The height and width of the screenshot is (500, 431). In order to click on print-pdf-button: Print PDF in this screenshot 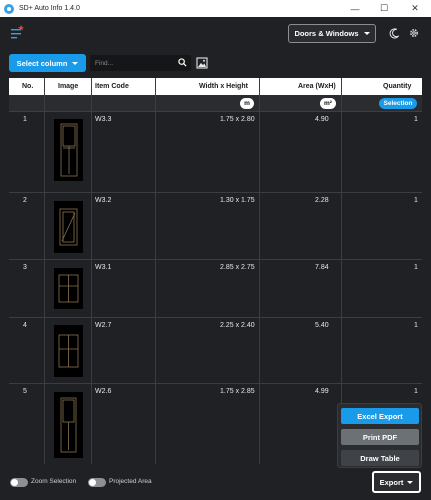, I will do `click(380, 437)`.